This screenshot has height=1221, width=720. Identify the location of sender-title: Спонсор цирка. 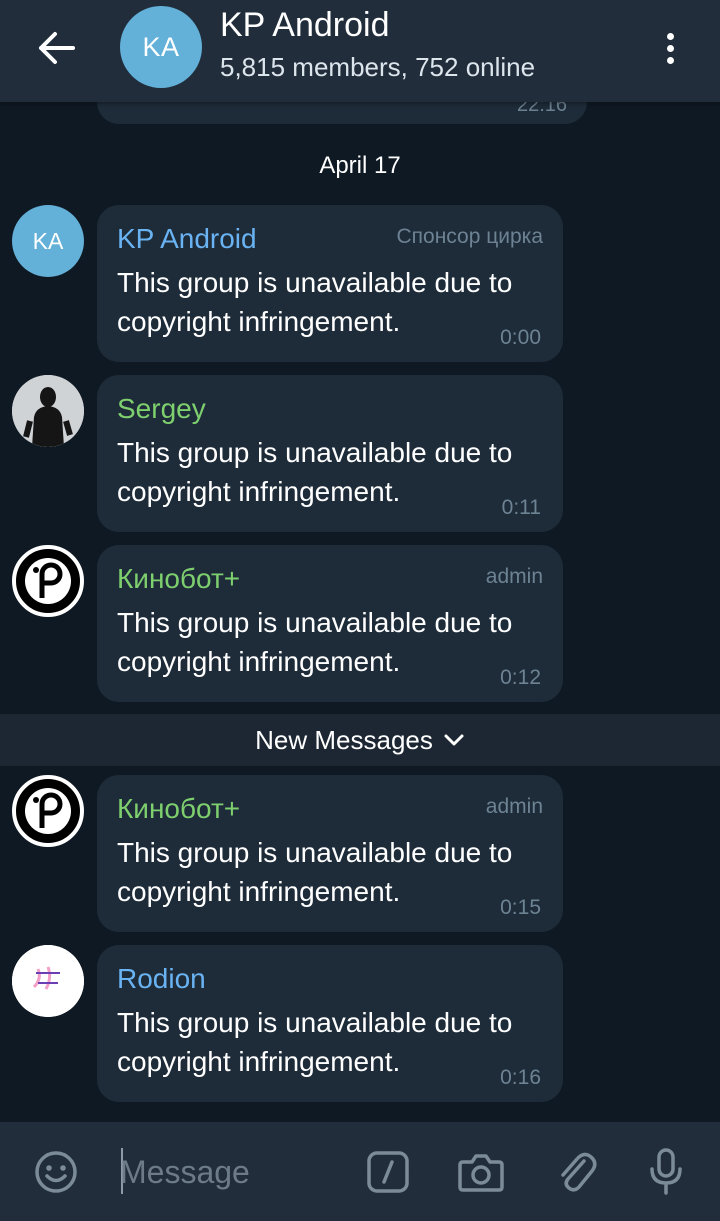
(469, 236).